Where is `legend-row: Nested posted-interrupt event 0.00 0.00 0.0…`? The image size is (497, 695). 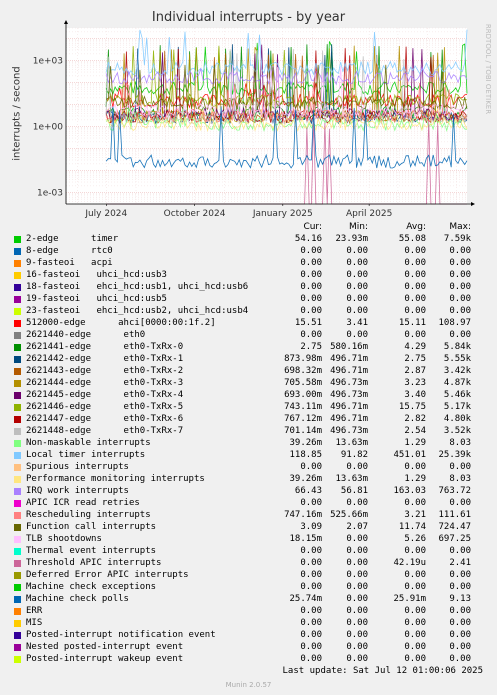 legend-row: Nested posted-interrupt event 0.00 0.00 0.0… is located at coordinates (248, 648).